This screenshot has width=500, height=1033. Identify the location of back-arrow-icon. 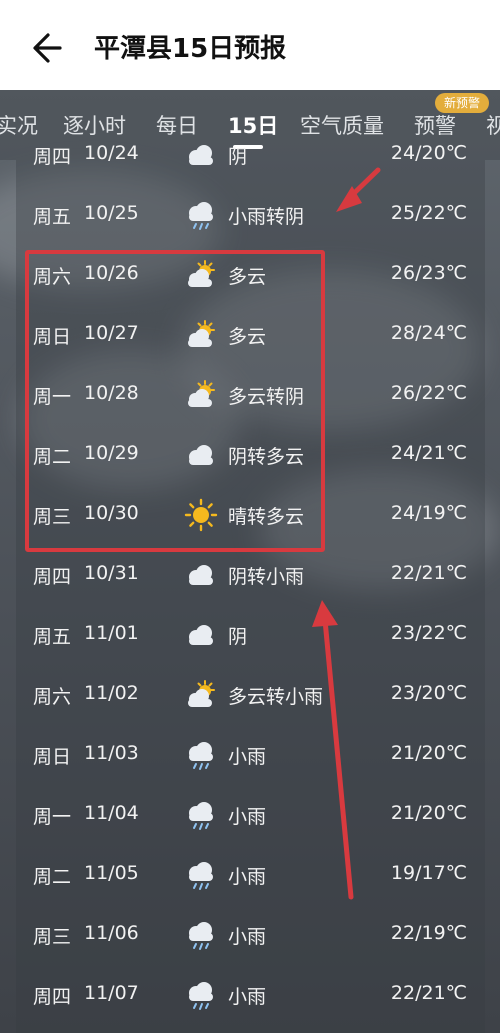
(50, 48).